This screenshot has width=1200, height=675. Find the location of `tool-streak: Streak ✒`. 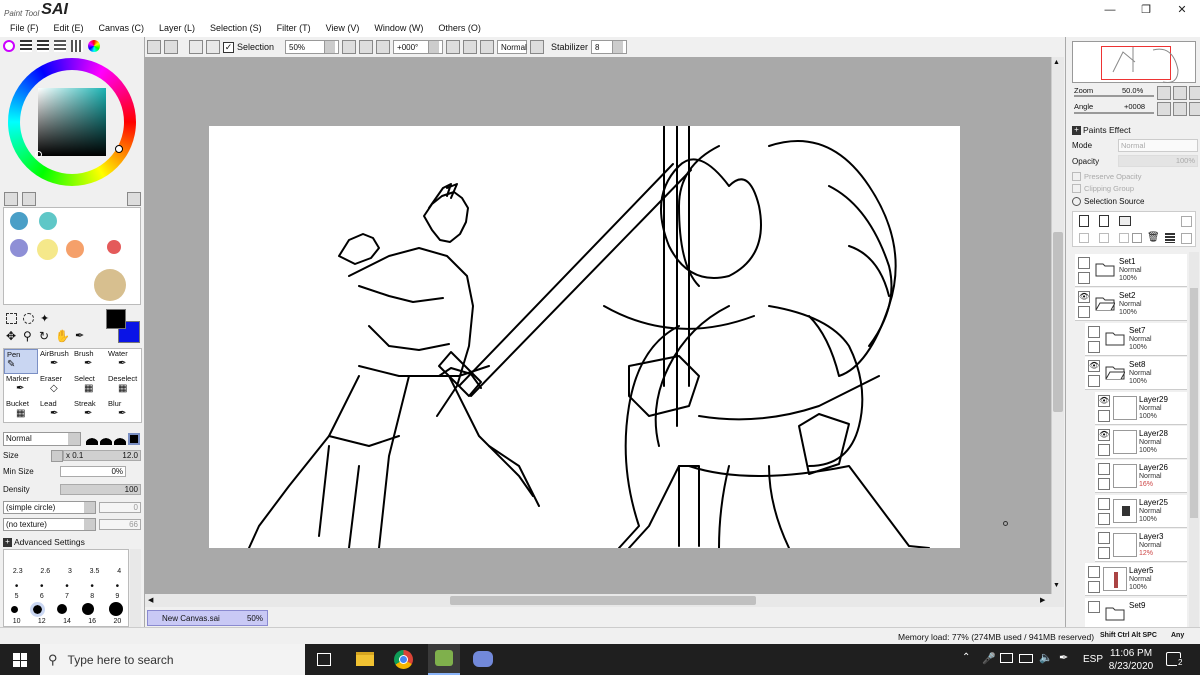

tool-streak: Streak ✒ is located at coordinates (89, 411).